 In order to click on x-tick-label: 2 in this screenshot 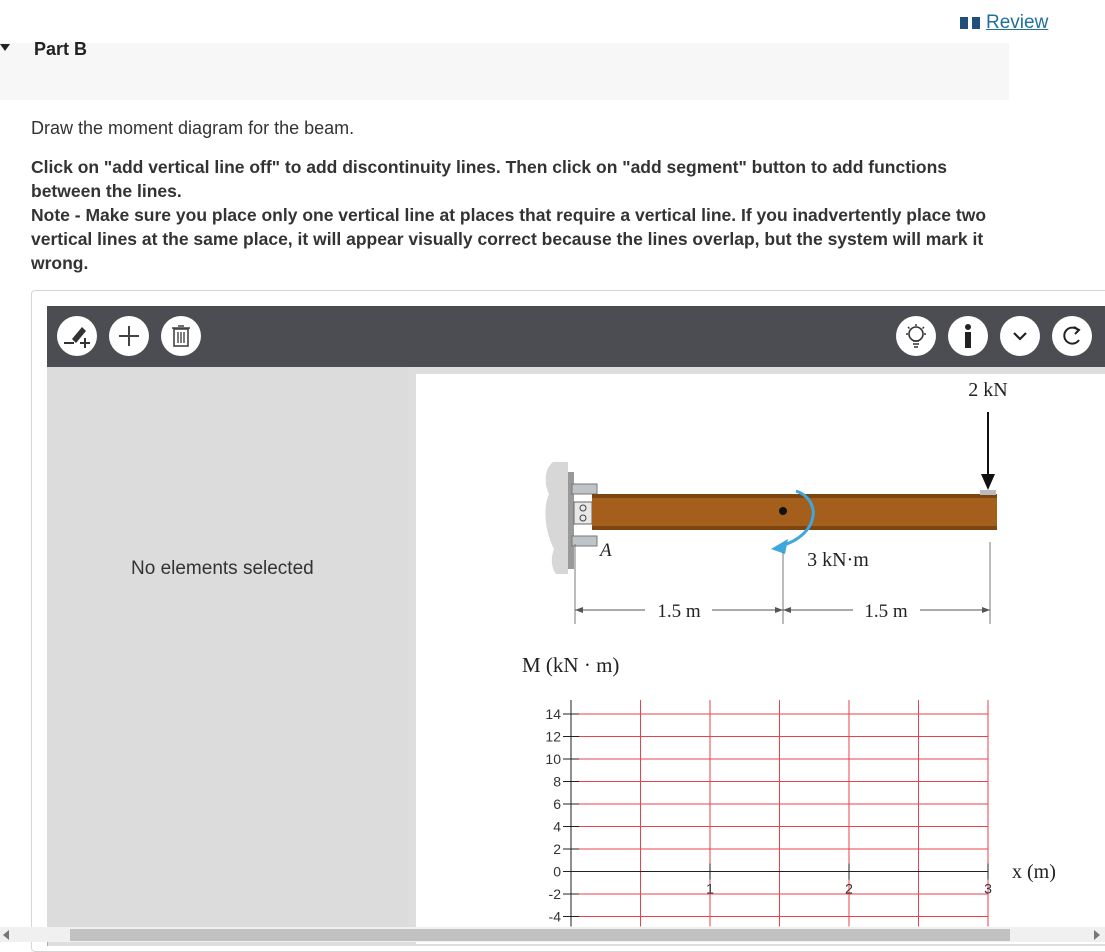, I will do `click(849, 889)`.